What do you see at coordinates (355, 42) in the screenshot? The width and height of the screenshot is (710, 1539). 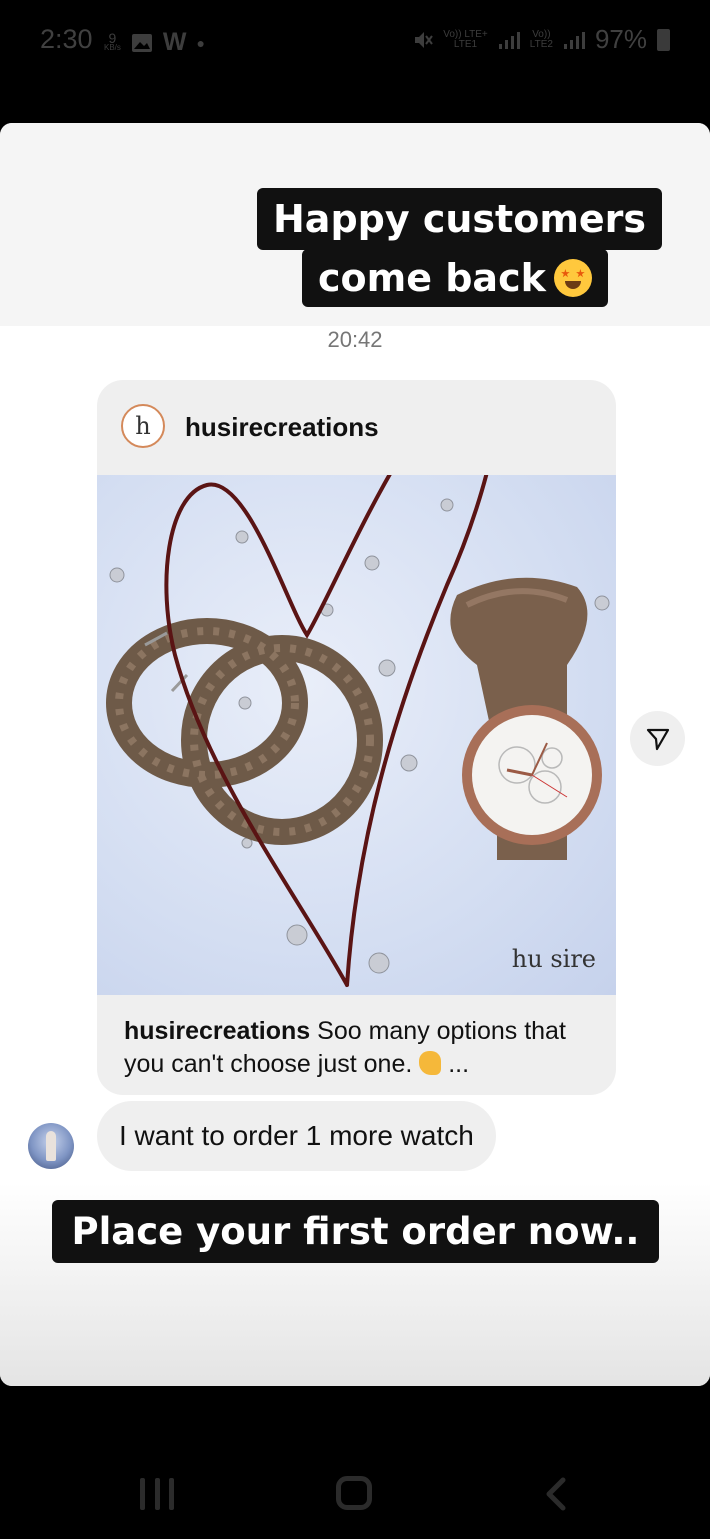 I see `status-bar: 2:30 9 KB/s W ● Vo)) LTE+ LTE1 Vo)) LTE2` at bounding box center [355, 42].